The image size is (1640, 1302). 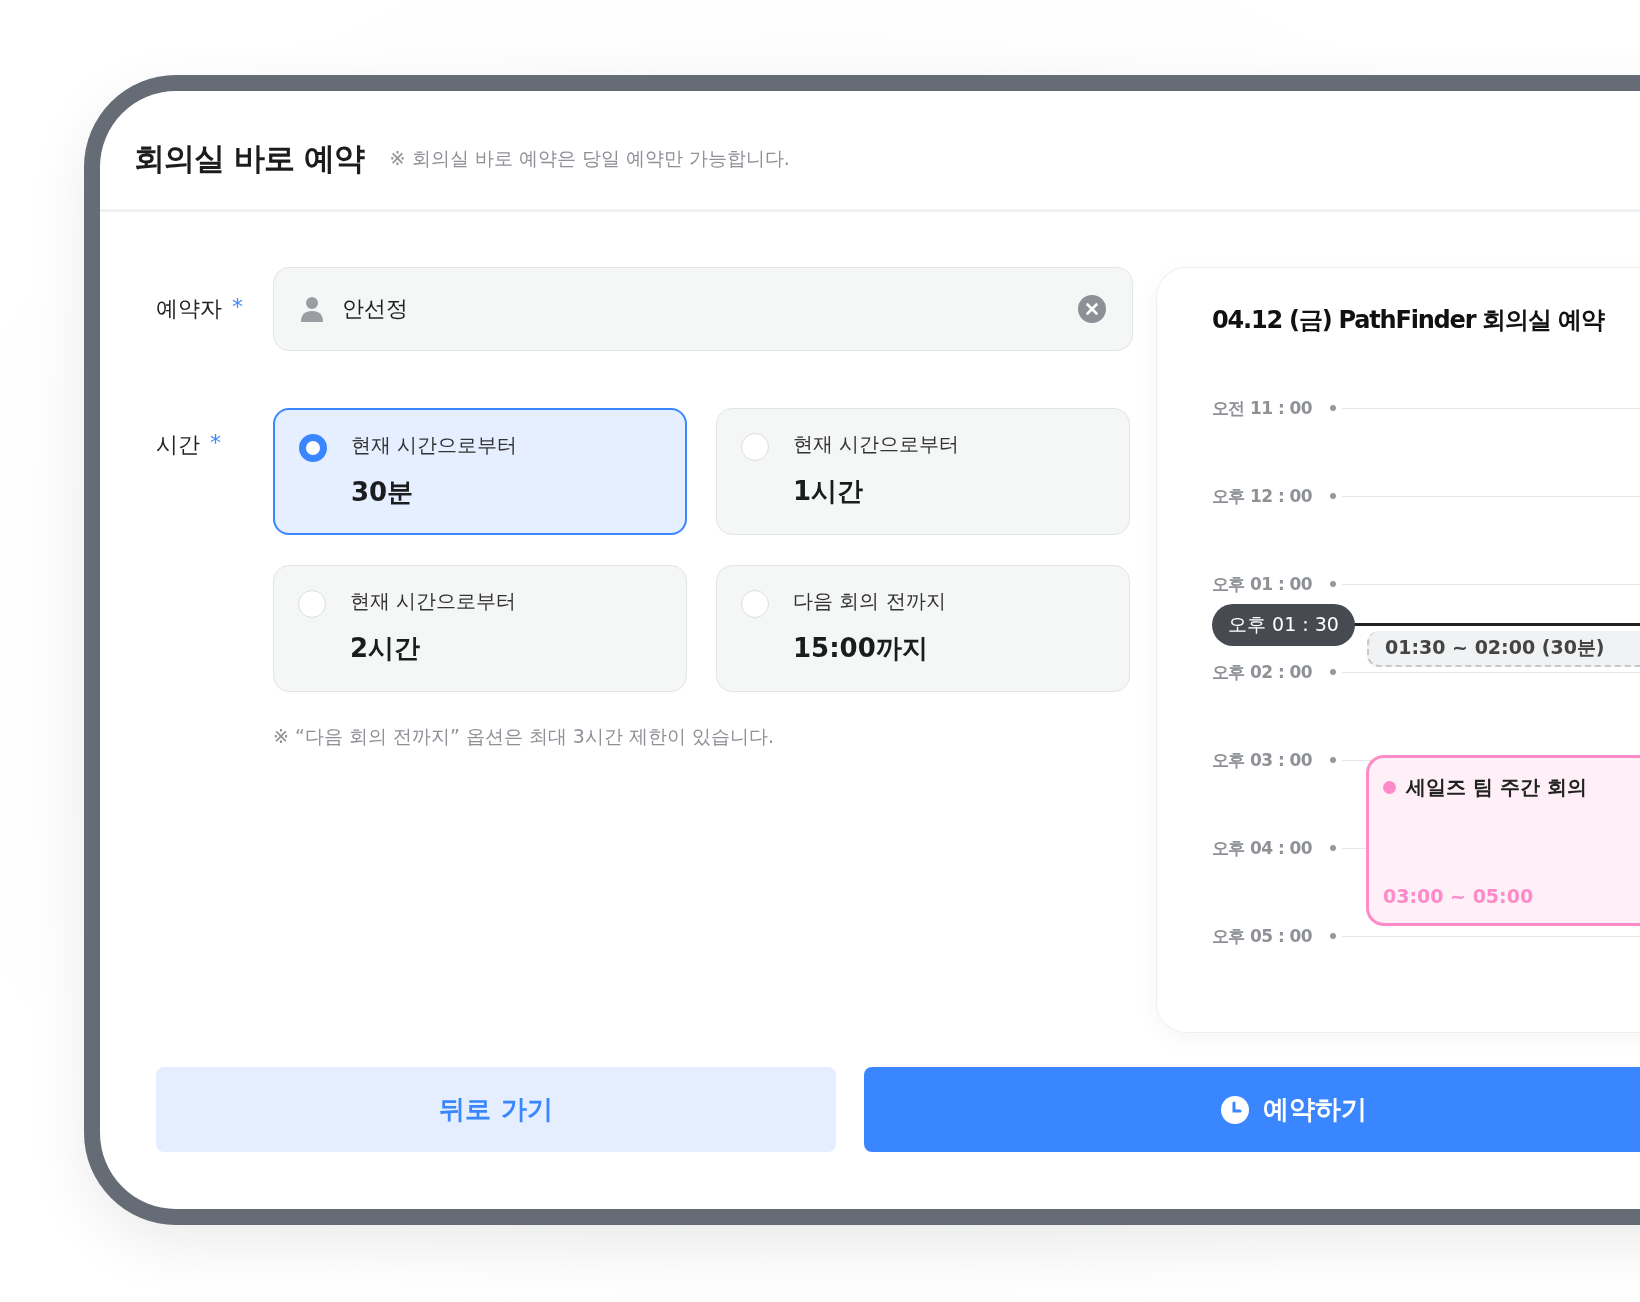 I want to click on note-text: ※ “다음 회의 전까지” 옵션은 최대 3시간 제한이 있습니다., so click(x=524, y=736).